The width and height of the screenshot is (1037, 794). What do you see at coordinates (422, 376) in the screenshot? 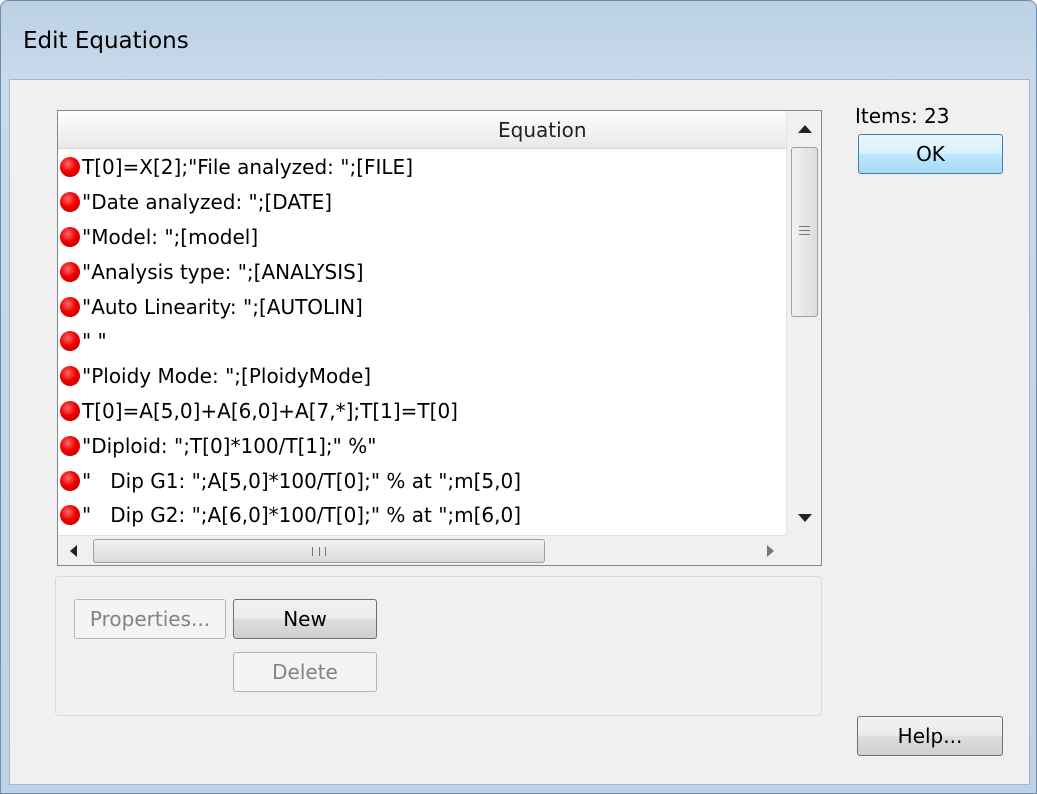
I see `list-item: "Ploidy Mode: ";[PloidyMode]` at bounding box center [422, 376].